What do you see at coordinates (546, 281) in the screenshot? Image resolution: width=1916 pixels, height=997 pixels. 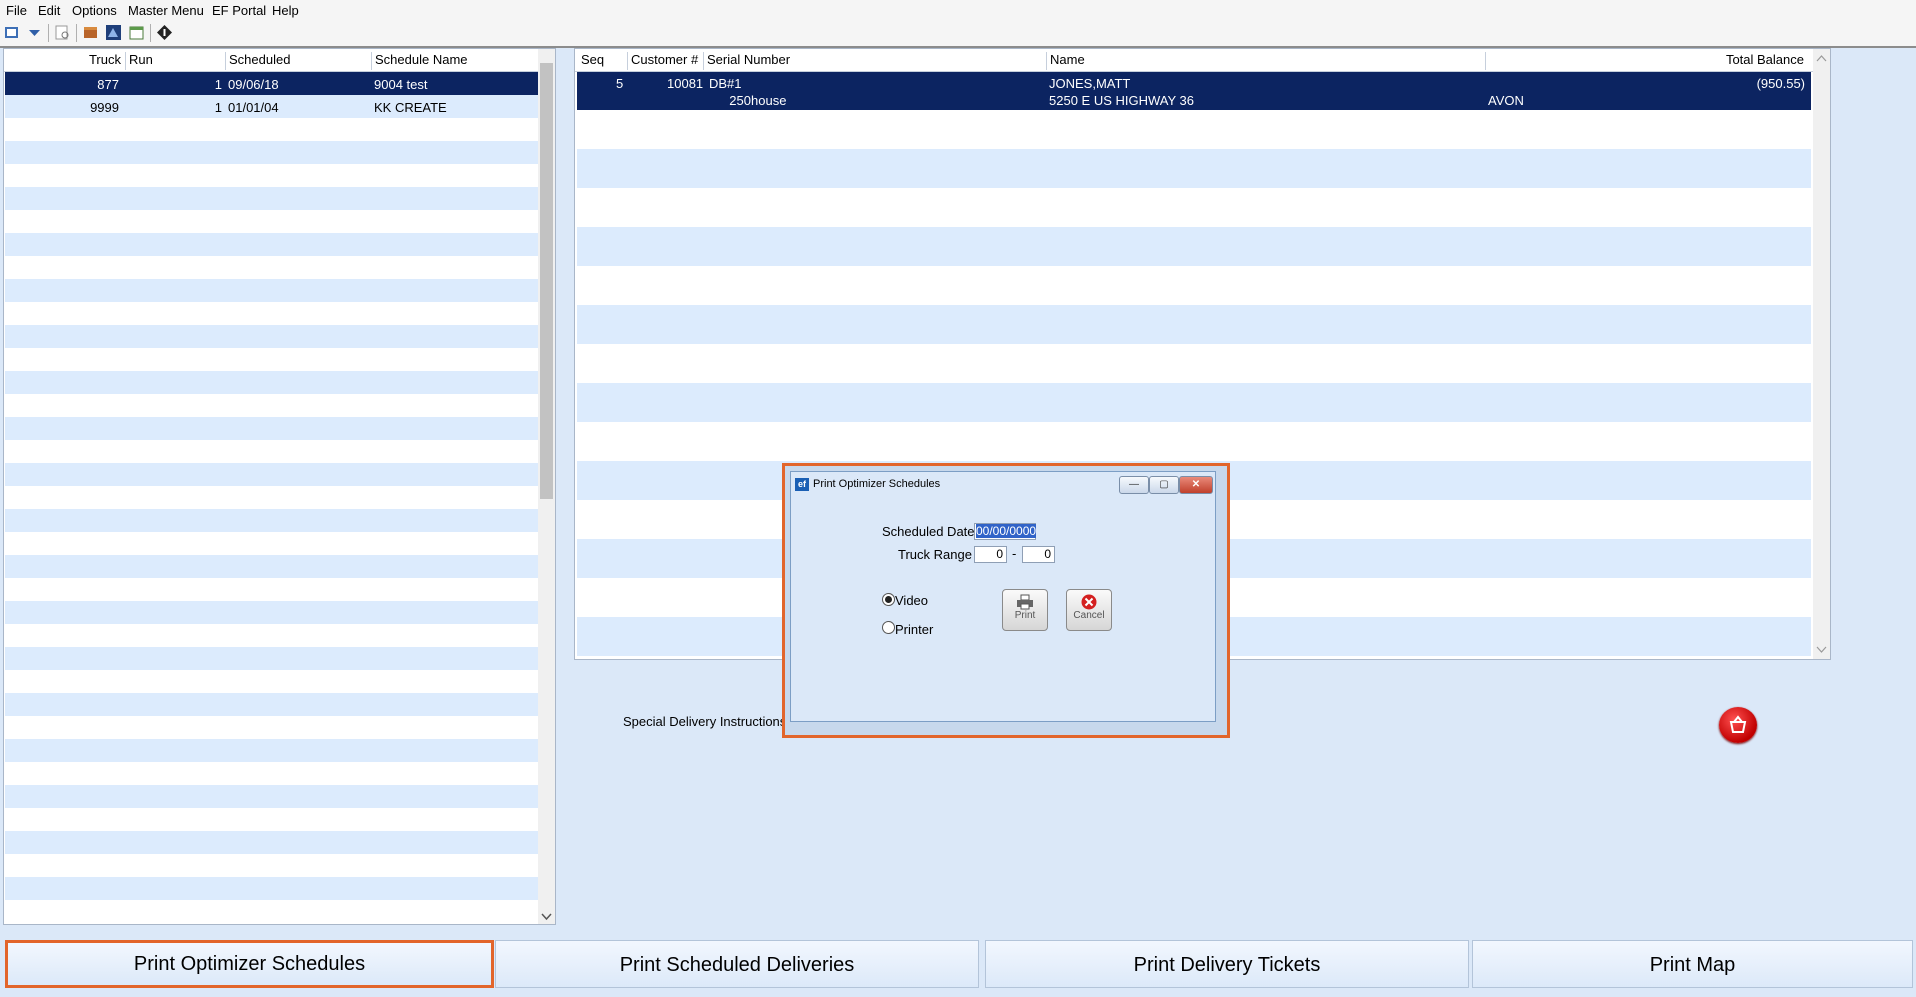 I see `scrollbar-thumb` at bounding box center [546, 281].